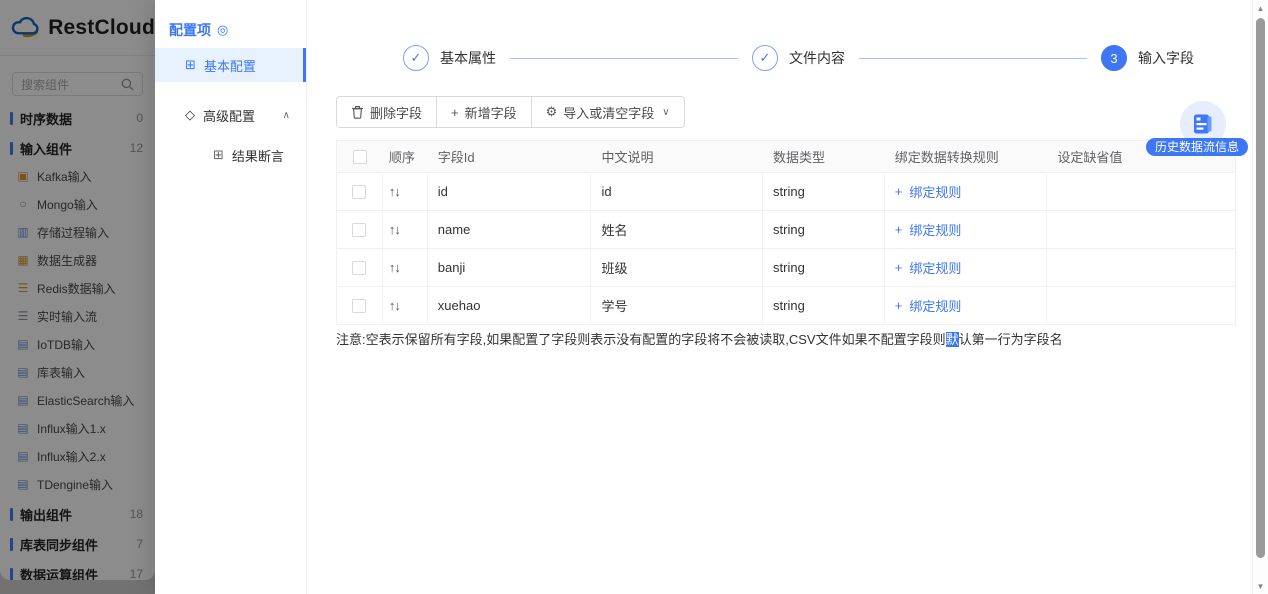  Describe the element at coordinates (359, 156) in the screenshot. I see `select-all-checkbox` at that location.